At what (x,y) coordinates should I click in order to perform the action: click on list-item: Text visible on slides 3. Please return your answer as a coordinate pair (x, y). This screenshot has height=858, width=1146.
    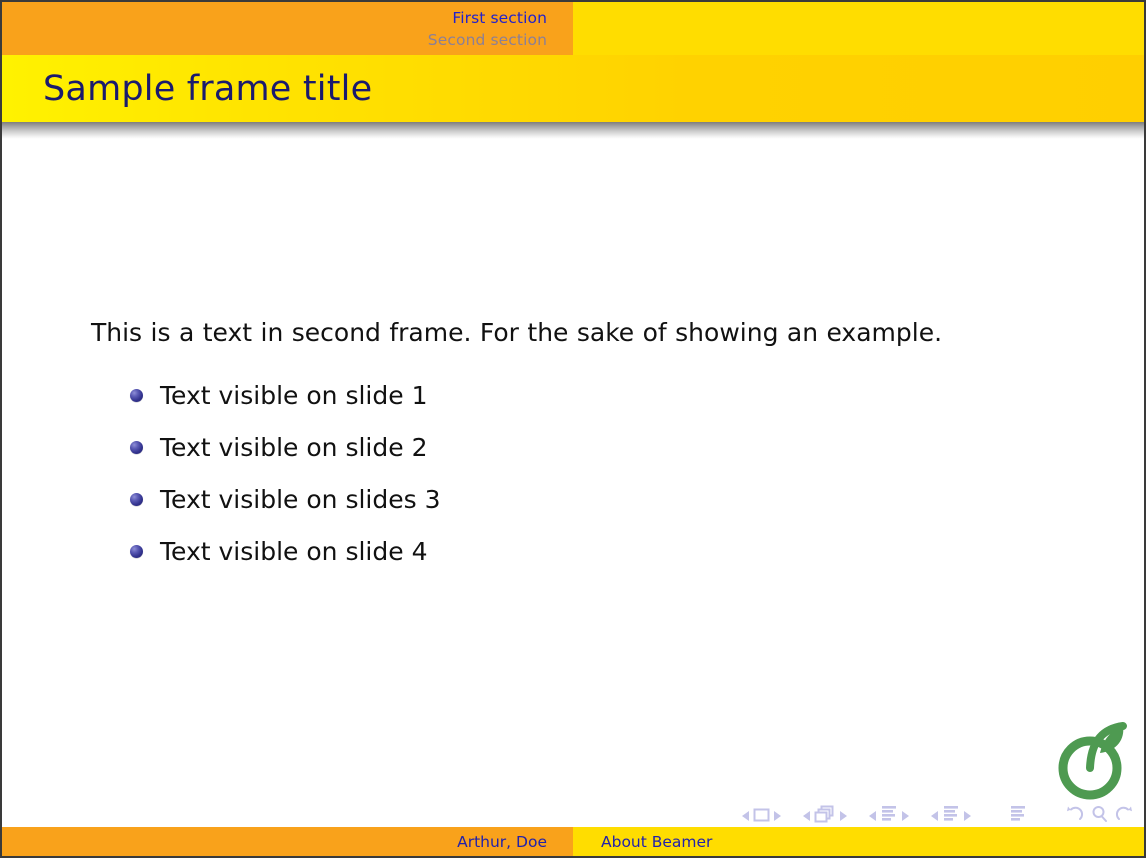
    Looking at the image, I should click on (502, 499).